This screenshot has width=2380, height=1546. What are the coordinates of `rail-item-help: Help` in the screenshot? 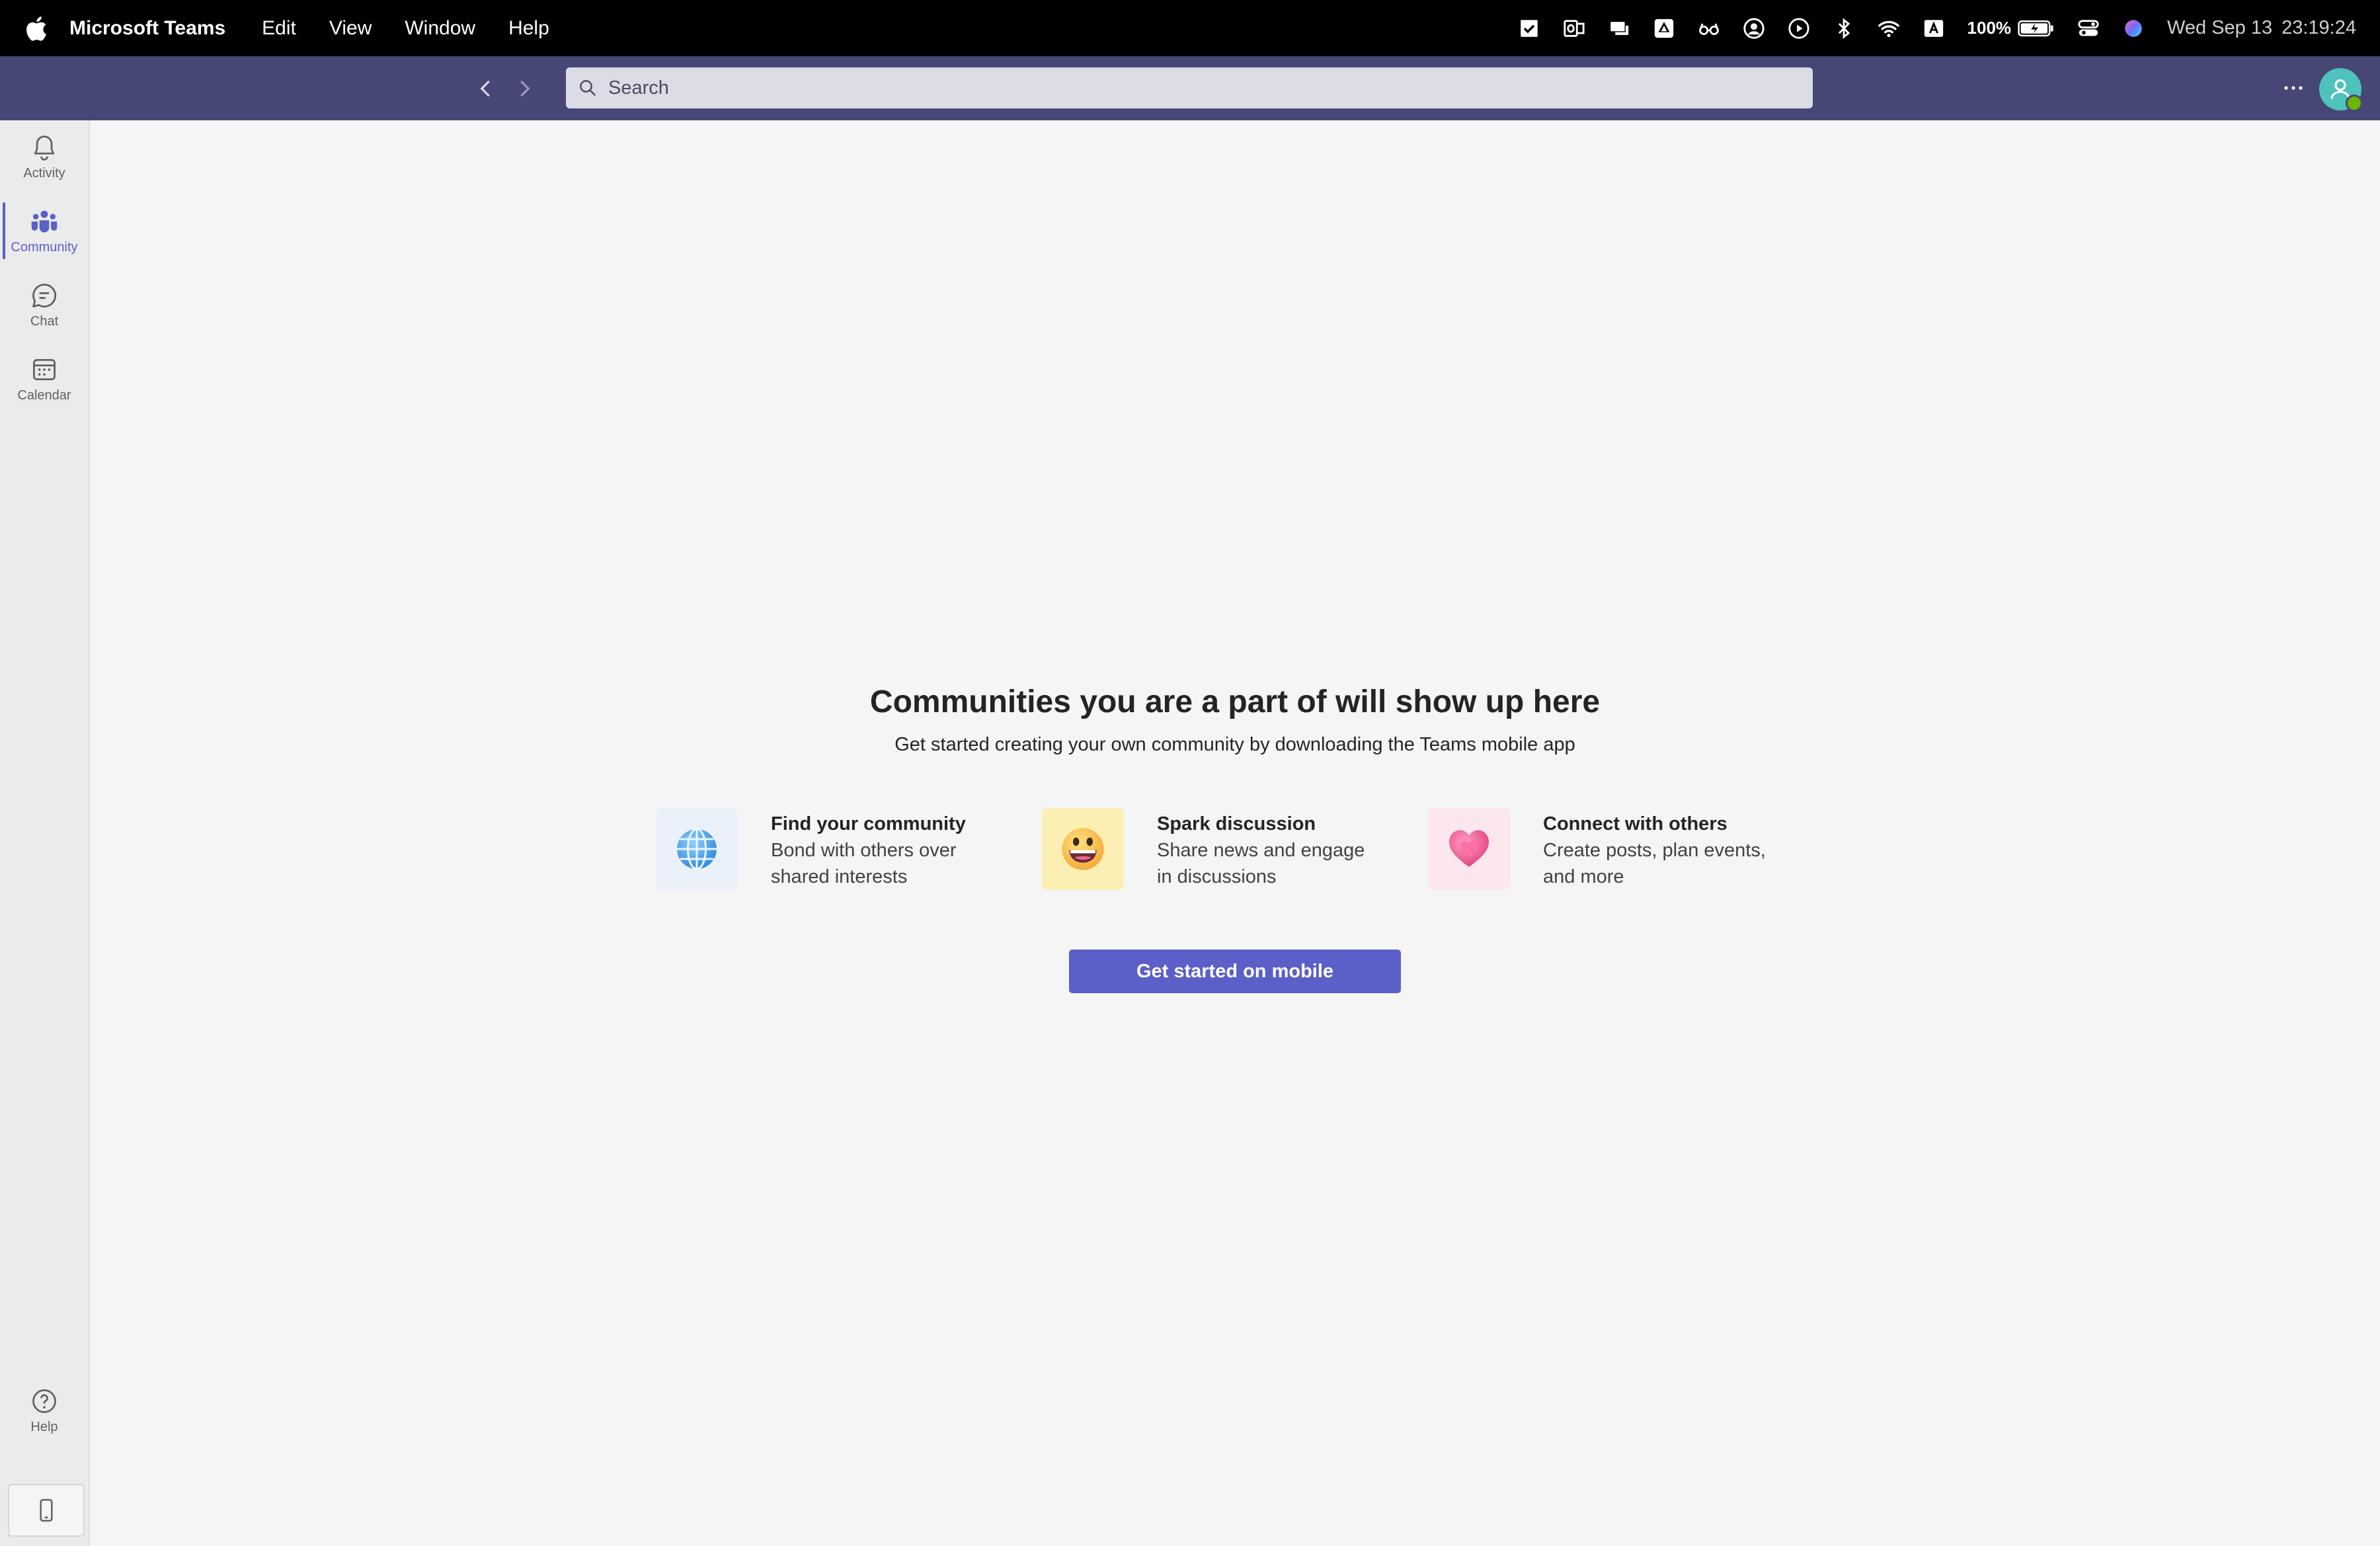 It's located at (44, 1410).